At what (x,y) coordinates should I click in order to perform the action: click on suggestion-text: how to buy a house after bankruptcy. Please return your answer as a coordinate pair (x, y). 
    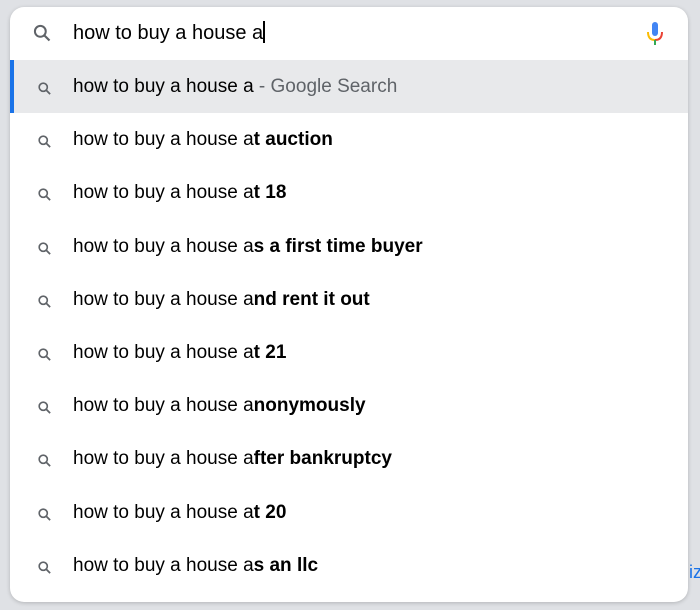
    Looking at the image, I should click on (232, 459).